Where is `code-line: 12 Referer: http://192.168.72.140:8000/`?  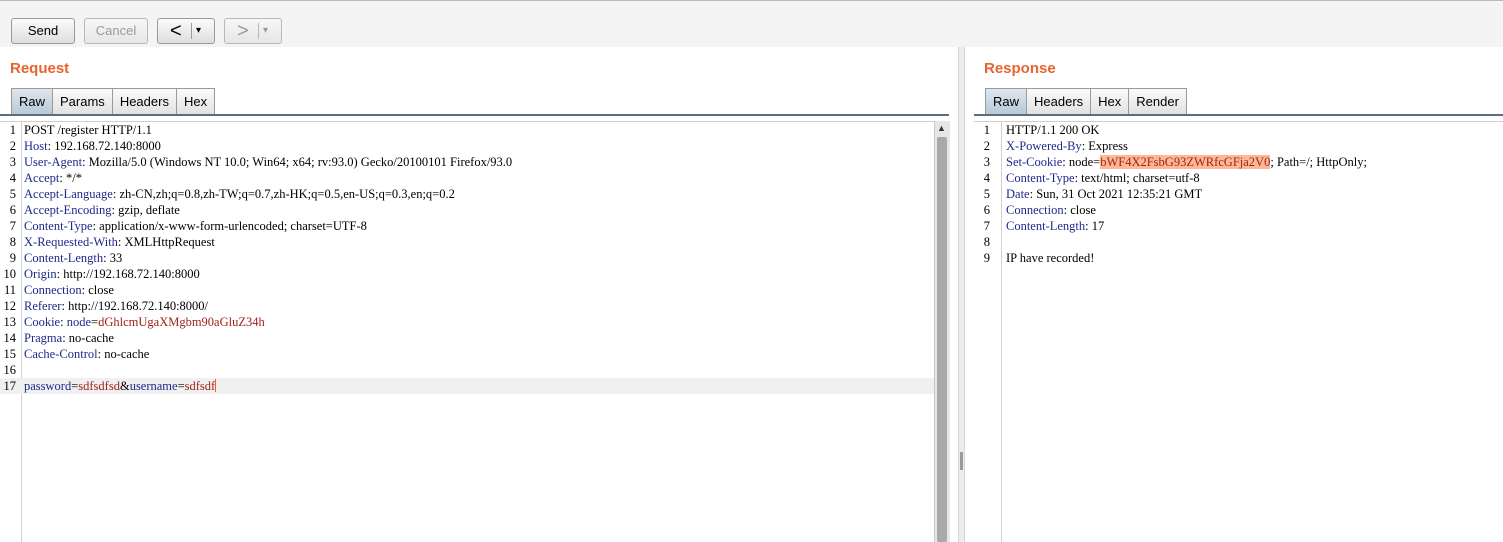 code-line: 12 Referer: http://192.168.72.140:8000/ is located at coordinates (467, 306).